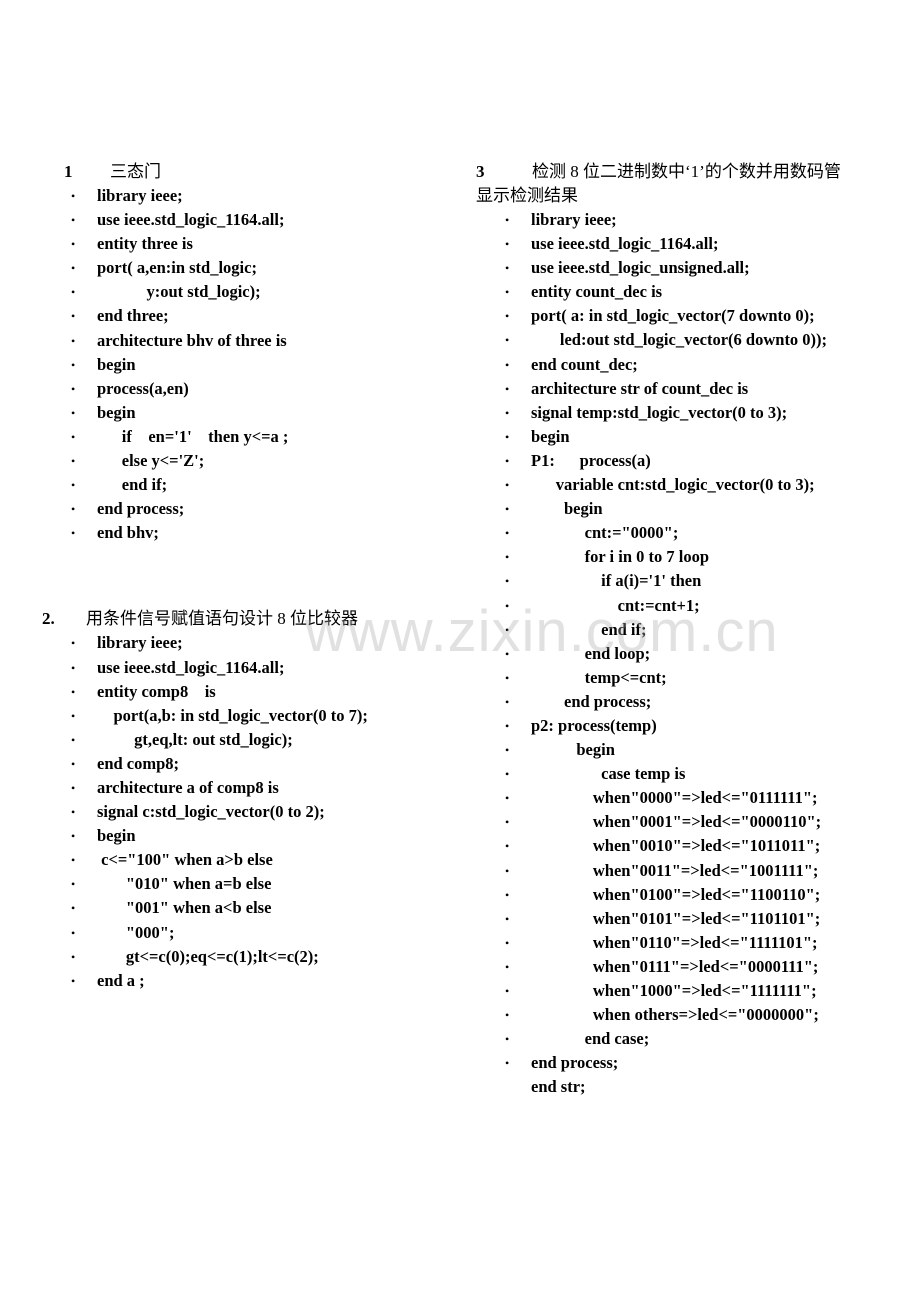 The image size is (920, 1302). What do you see at coordinates (138, 763) in the screenshot?
I see `code-text: end comp8;` at bounding box center [138, 763].